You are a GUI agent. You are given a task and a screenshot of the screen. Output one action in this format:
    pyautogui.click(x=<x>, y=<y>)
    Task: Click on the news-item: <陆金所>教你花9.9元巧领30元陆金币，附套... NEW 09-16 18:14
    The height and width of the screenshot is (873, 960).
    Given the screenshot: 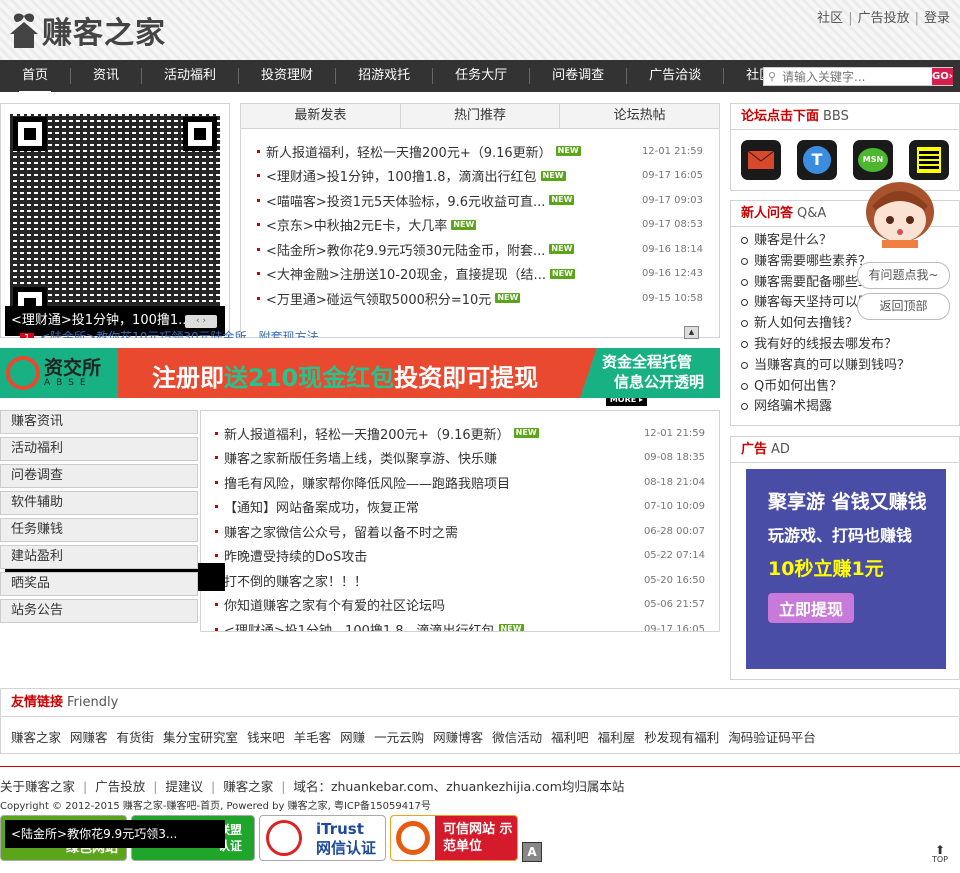 What is the action you would take?
    pyautogui.click(x=480, y=249)
    